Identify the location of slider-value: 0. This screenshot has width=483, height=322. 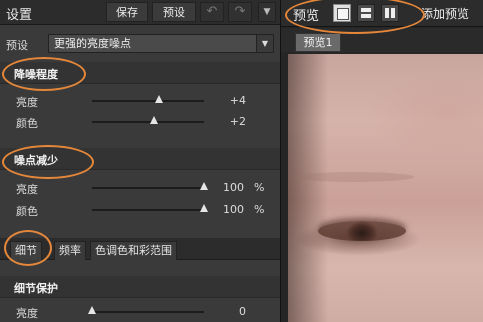
(242, 311).